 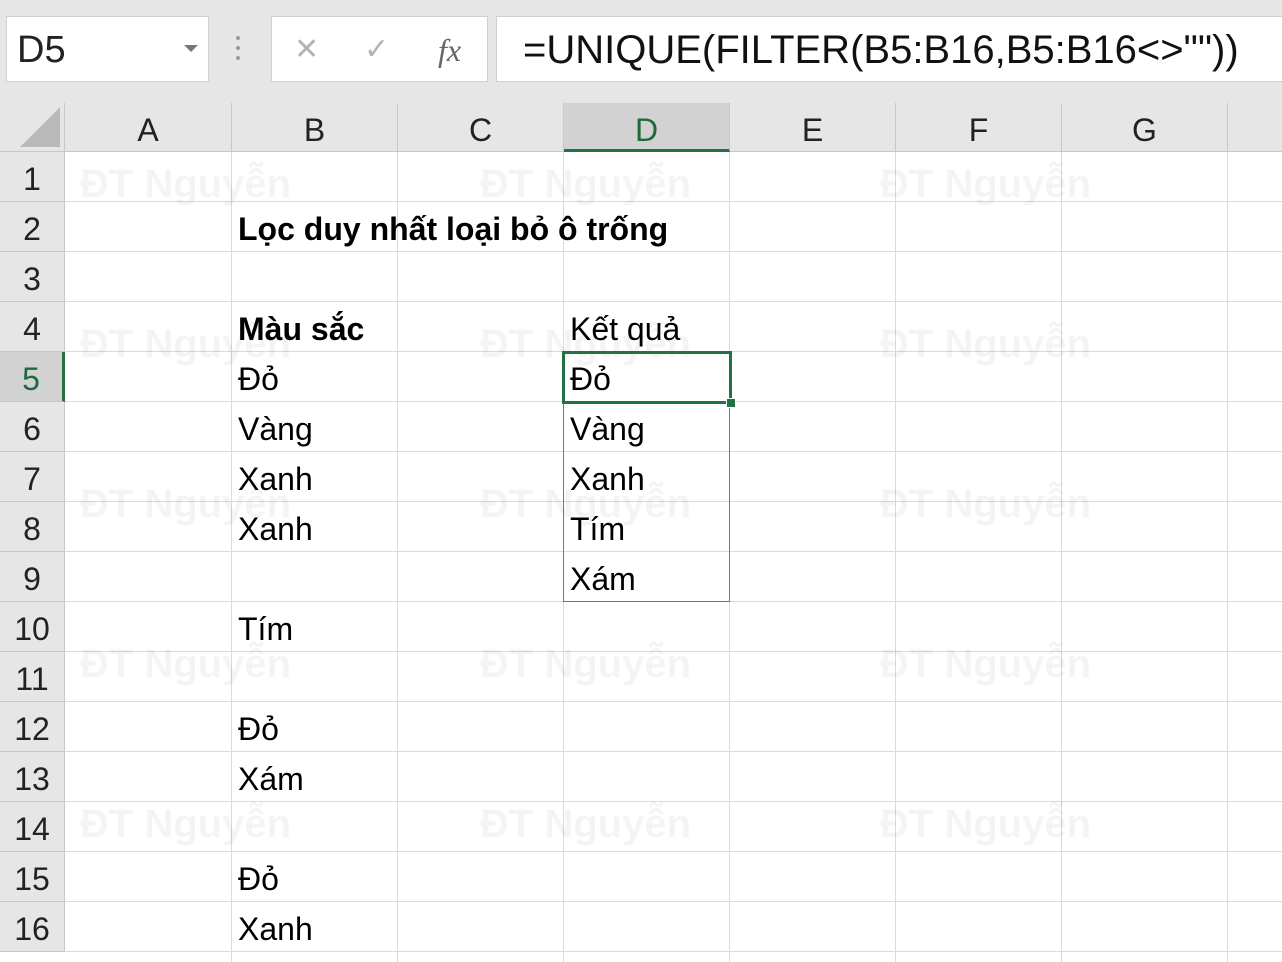 I want to click on cell-b12: Đỏ, so click(x=258, y=729).